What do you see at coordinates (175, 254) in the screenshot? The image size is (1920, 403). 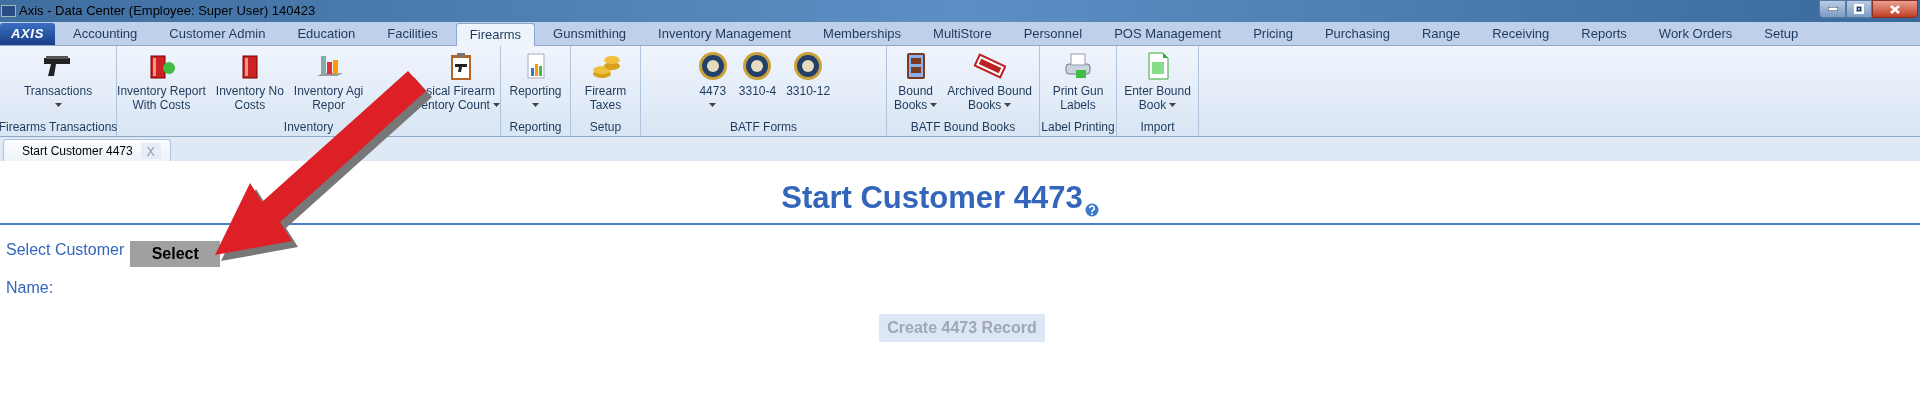 I see `select-button: Select` at bounding box center [175, 254].